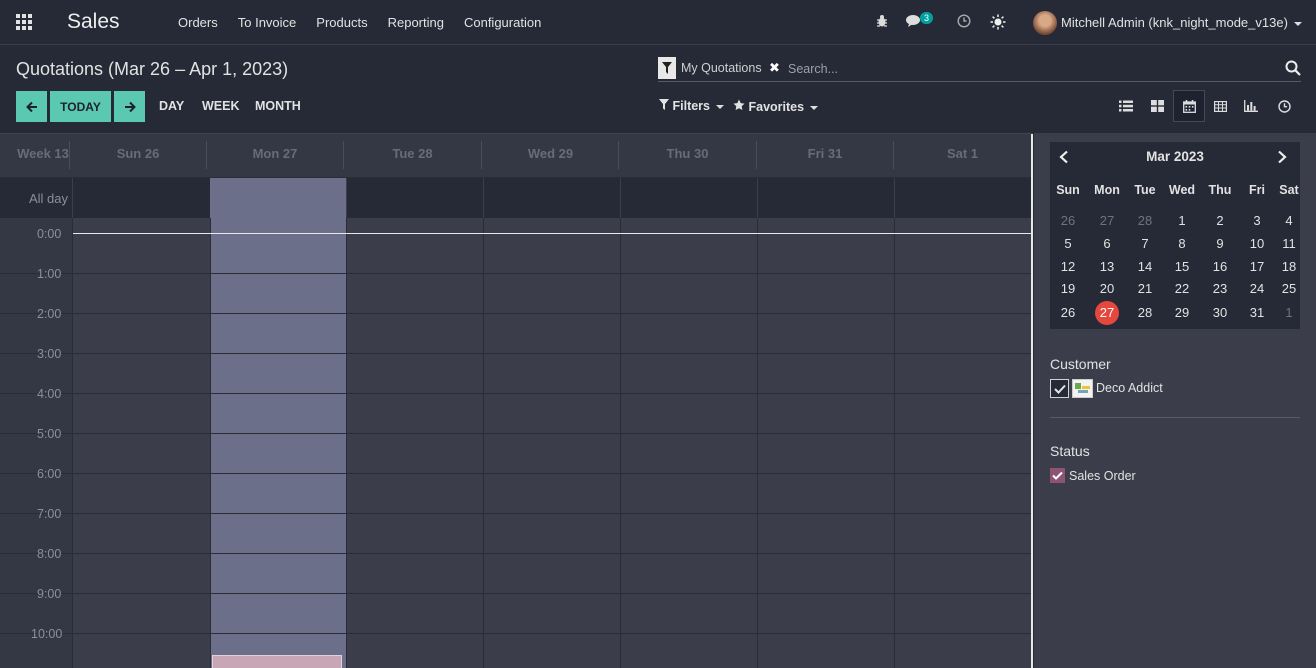  I want to click on mini-calendar-day: 6, so click(1107, 243).